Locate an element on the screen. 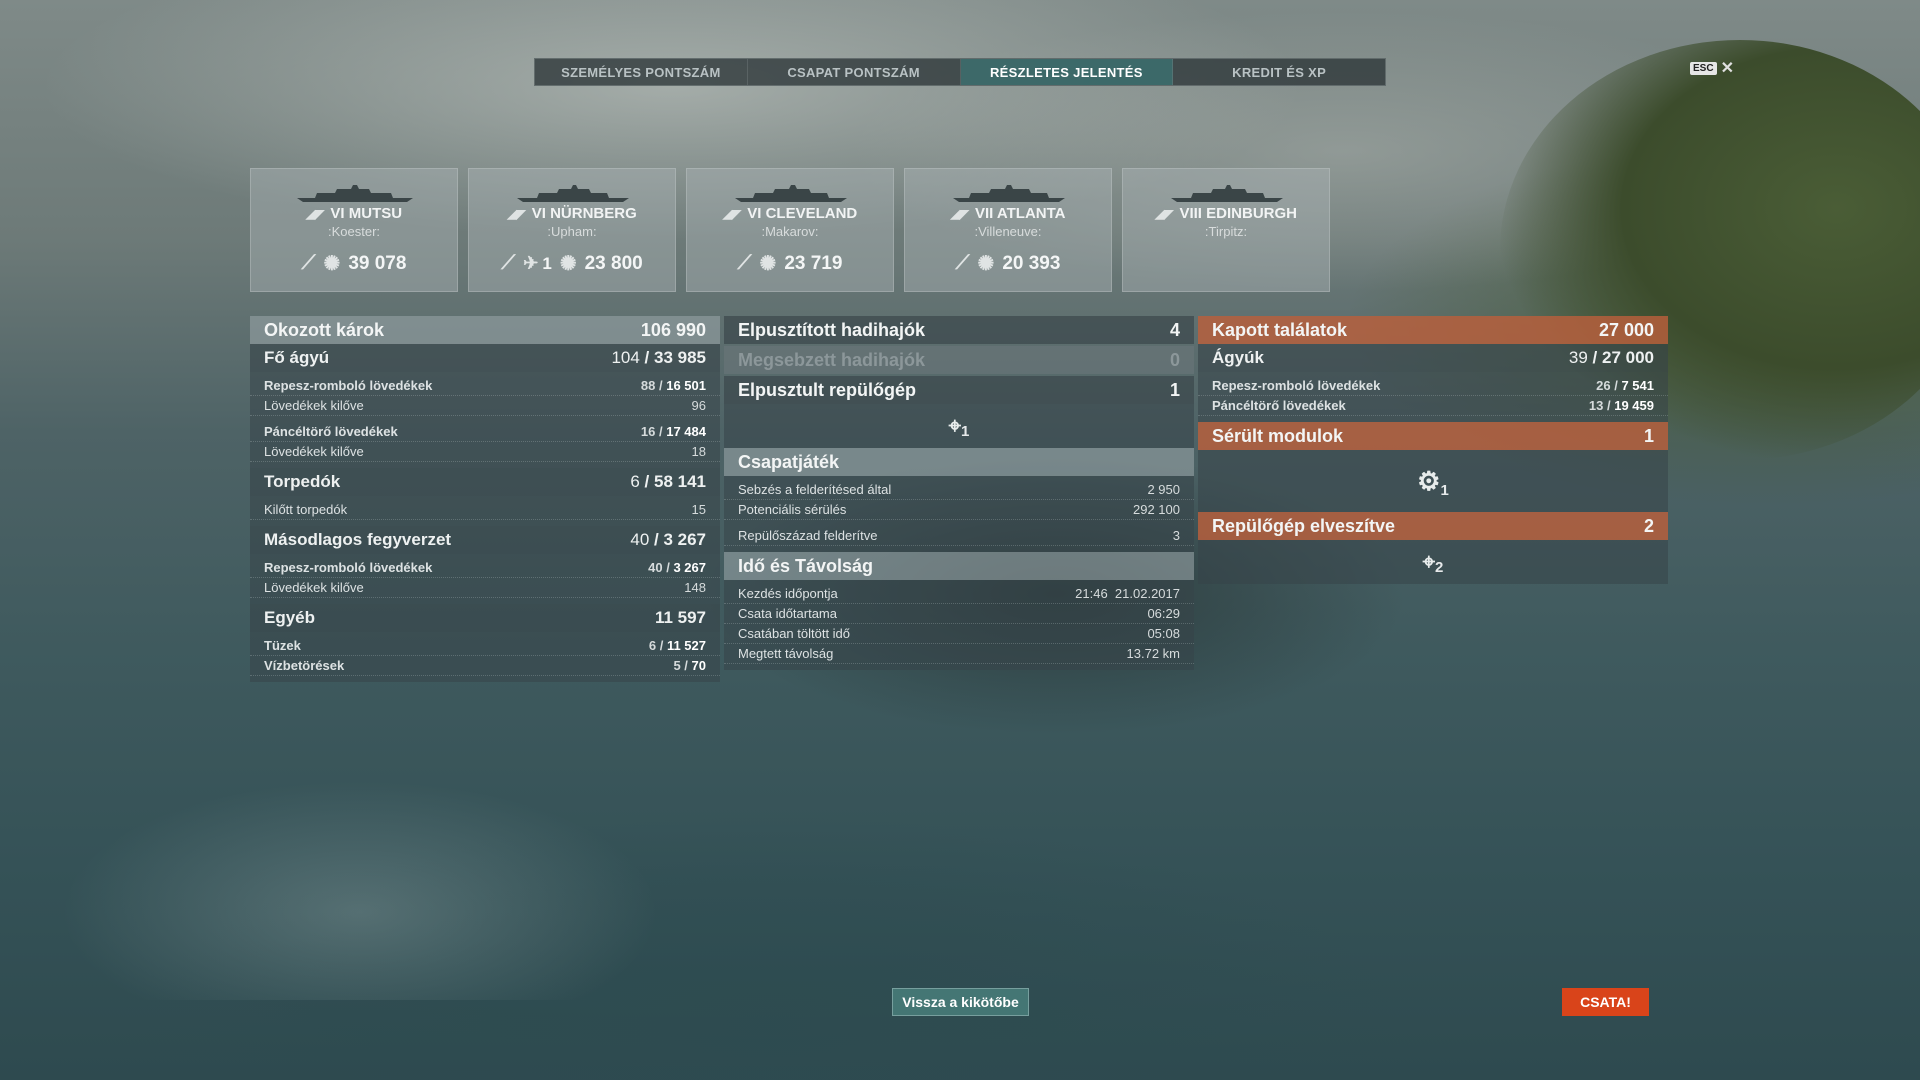  tab-team-score: CSAPAT PONTSZÁM is located at coordinates (854, 72).